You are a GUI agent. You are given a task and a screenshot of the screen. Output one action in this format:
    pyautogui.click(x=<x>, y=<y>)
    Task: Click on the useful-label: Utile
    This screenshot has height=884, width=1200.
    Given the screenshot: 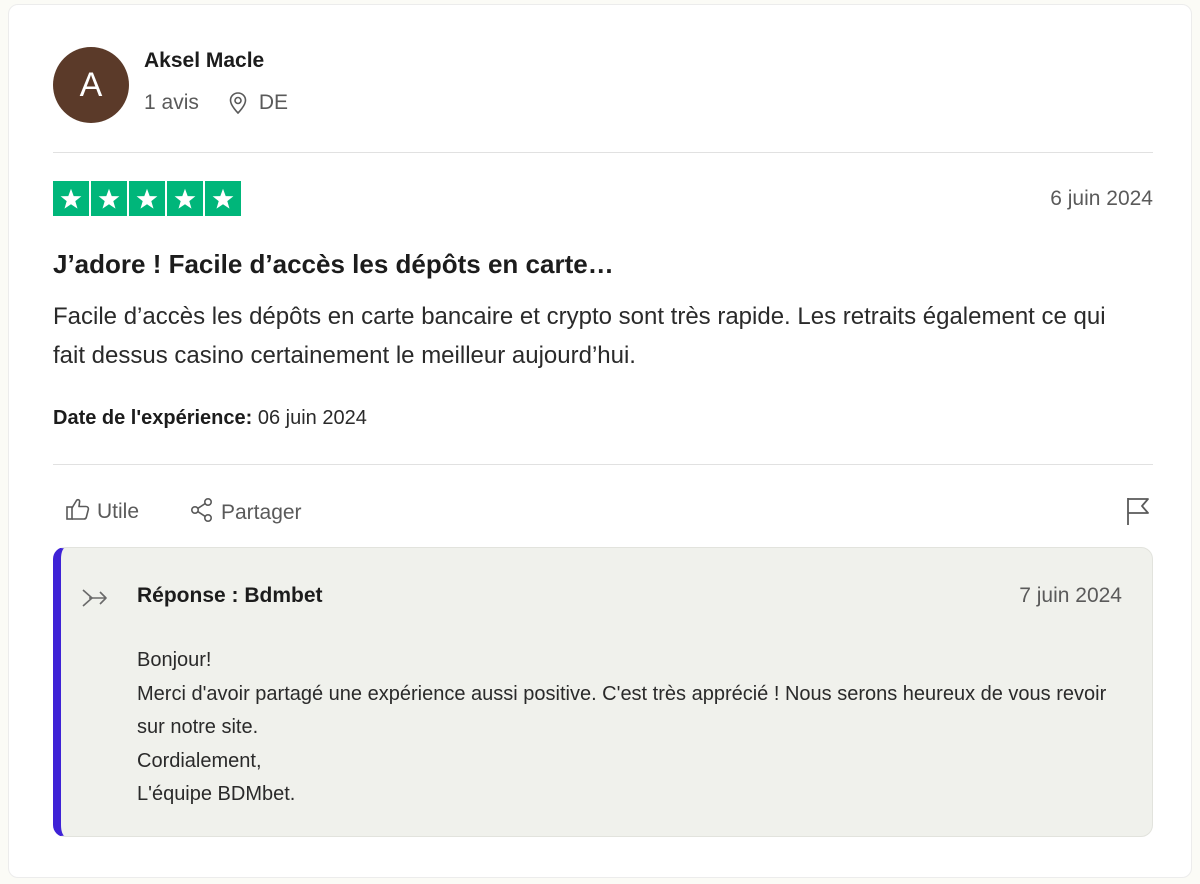 What is the action you would take?
    pyautogui.click(x=118, y=511)
    